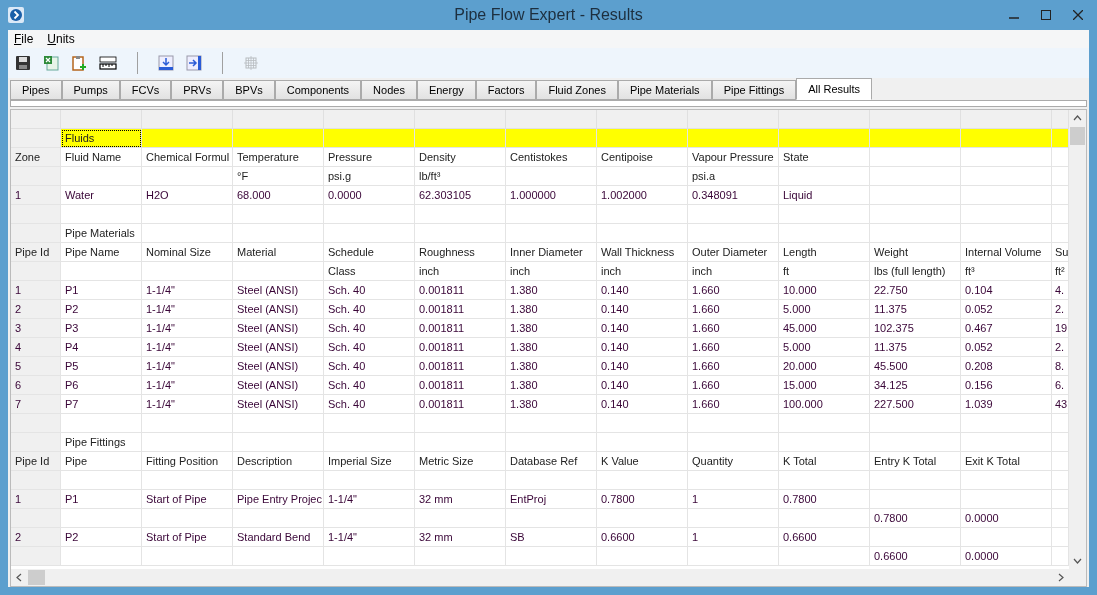 The width and height of the screenshot is (1097, 595). What do you see at coordinates (460, 499) in the screenshot?
I see `table-cell: 32 mm` at bounding box center [460, 499].